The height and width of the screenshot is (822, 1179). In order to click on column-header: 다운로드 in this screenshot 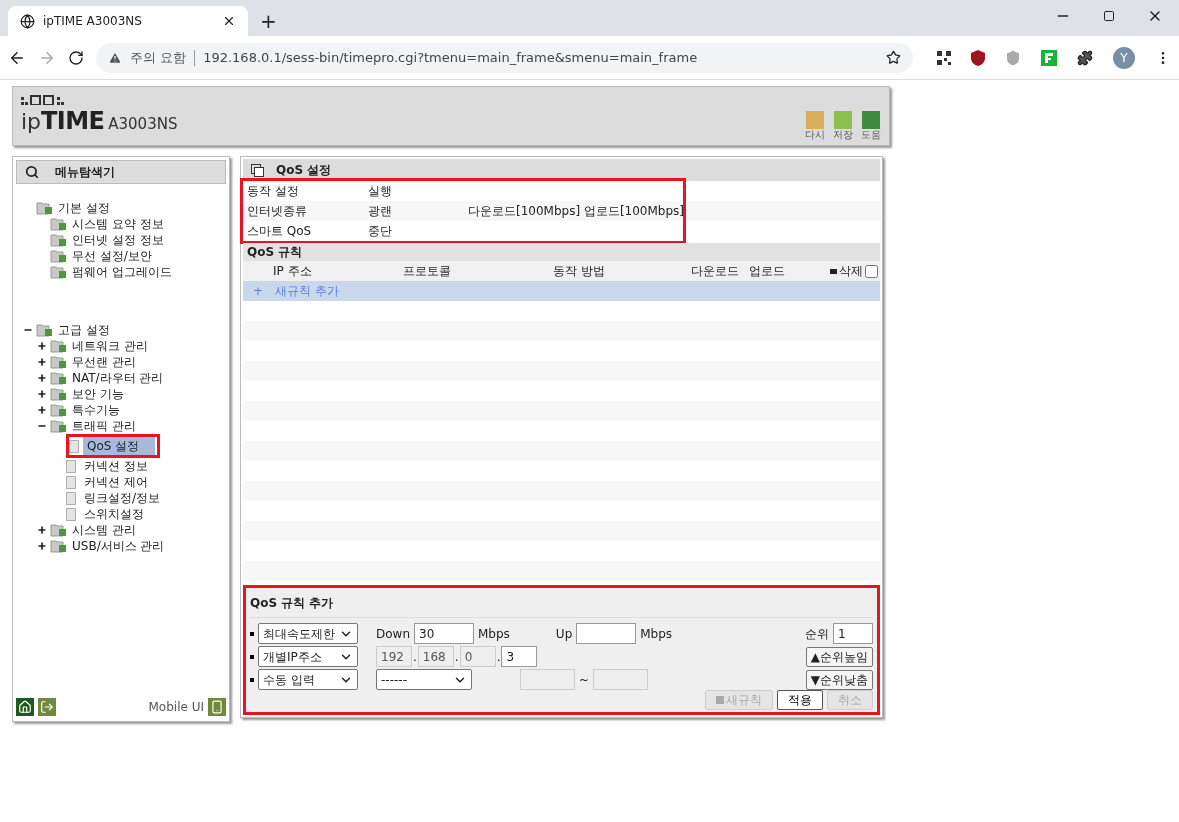, I will do `click(715, 271)`.